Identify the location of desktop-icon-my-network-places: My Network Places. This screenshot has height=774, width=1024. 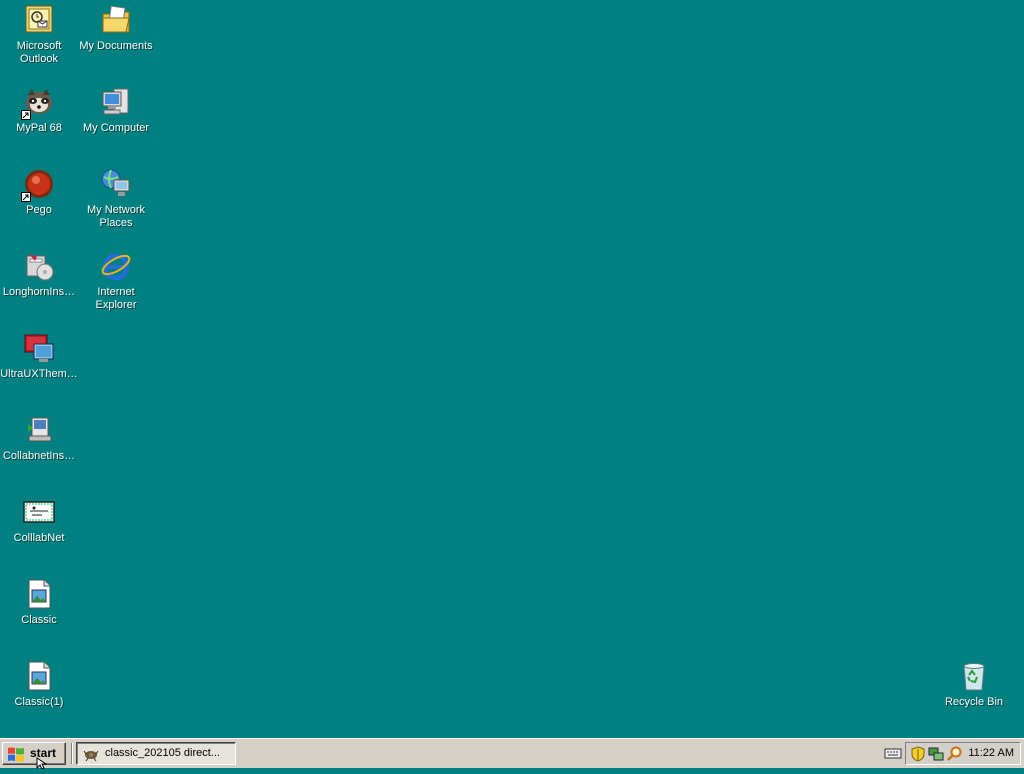
(116, 207).